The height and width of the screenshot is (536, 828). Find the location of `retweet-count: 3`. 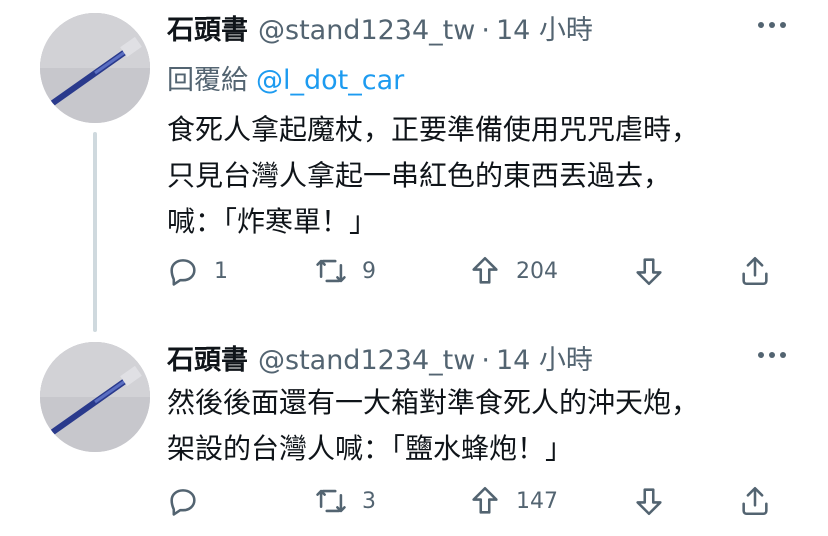

retweet-count: 3 is located at coordinates (369, 501).